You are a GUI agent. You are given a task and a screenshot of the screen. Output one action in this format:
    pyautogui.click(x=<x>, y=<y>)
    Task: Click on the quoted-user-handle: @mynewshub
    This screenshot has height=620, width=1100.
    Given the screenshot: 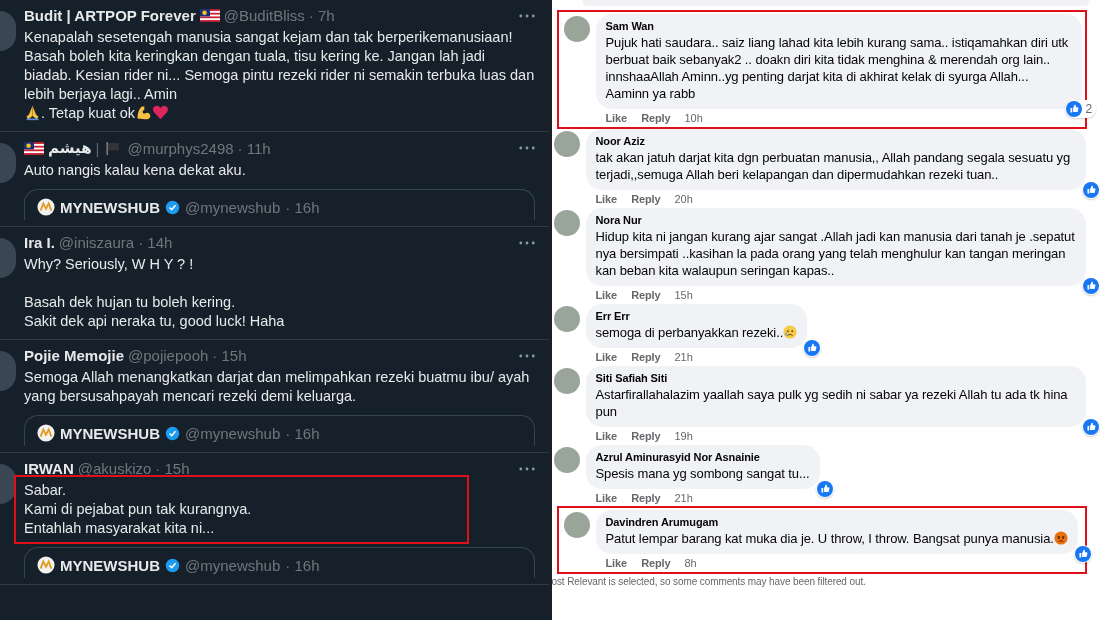 What is the action you would take?
    pyautogui.click(x=233, y=565)
    